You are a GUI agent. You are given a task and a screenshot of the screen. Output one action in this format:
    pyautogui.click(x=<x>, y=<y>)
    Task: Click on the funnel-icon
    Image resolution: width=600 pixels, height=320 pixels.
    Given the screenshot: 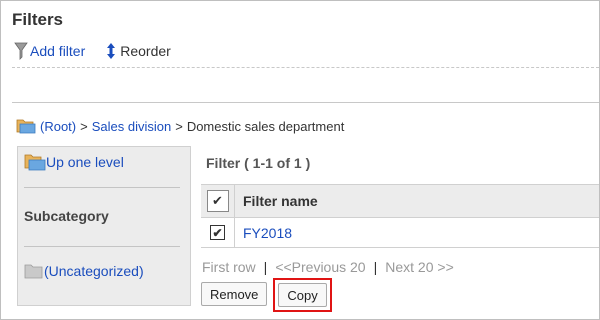 What is the action you would take?
    pyautogui.click(x=21, y=51)
    